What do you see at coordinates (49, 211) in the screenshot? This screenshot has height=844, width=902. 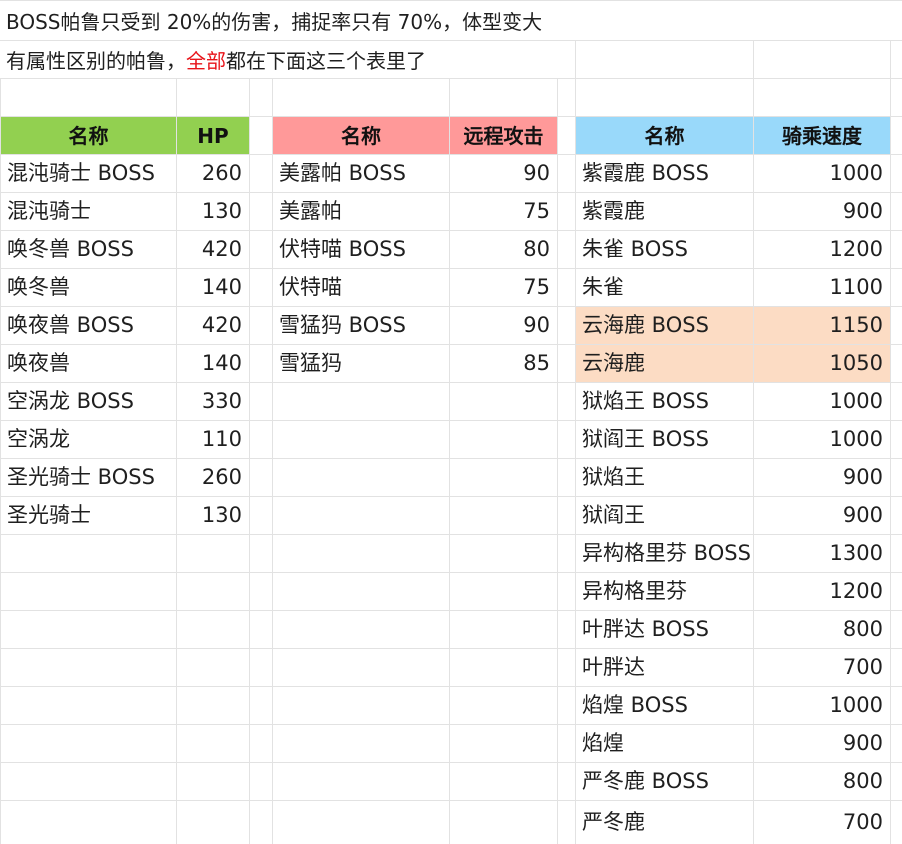 I see `hp-row-2-name-text: 混沌骑士` at bounding box center [49, 211].